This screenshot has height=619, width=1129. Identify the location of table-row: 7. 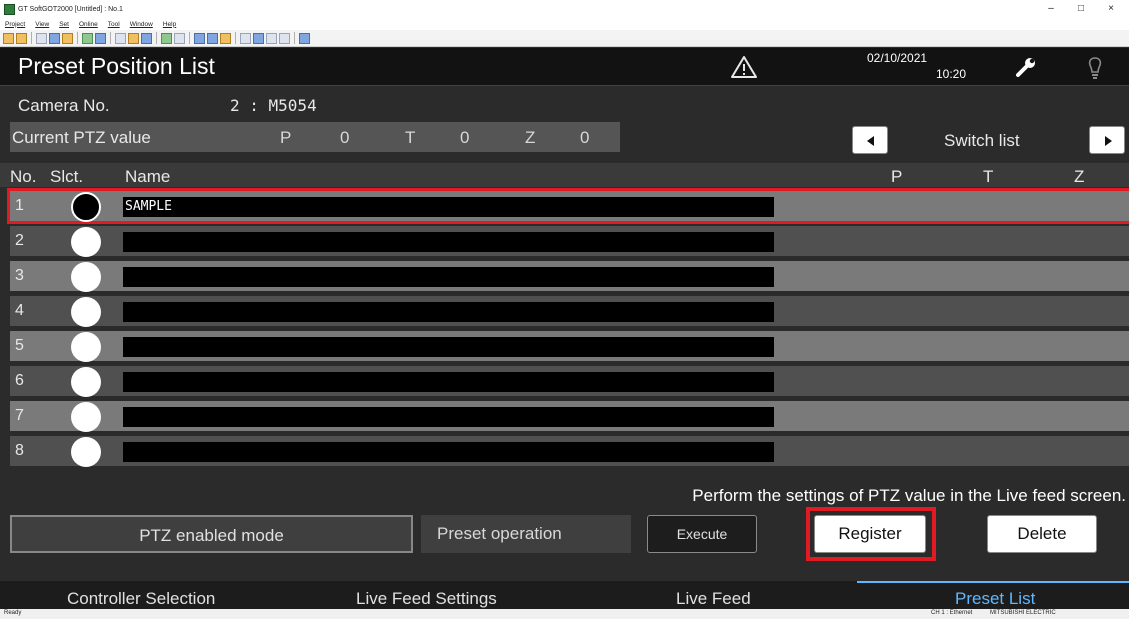
(569, 416).